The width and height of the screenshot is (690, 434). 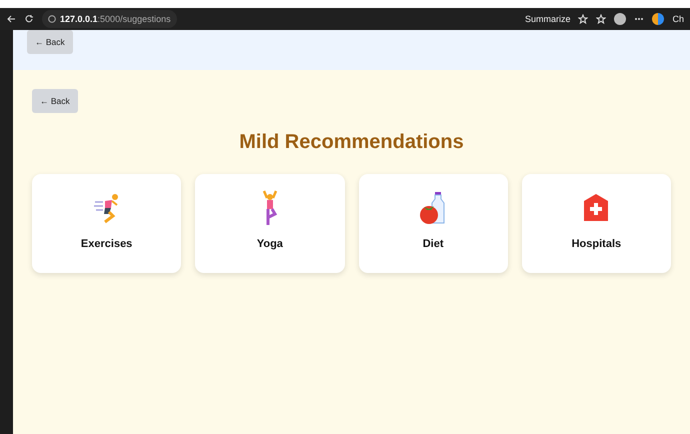 What do you see at coordinates (596, 208) in the screenshot?
I see `hospital-icon` at bounding box center [596, 208].